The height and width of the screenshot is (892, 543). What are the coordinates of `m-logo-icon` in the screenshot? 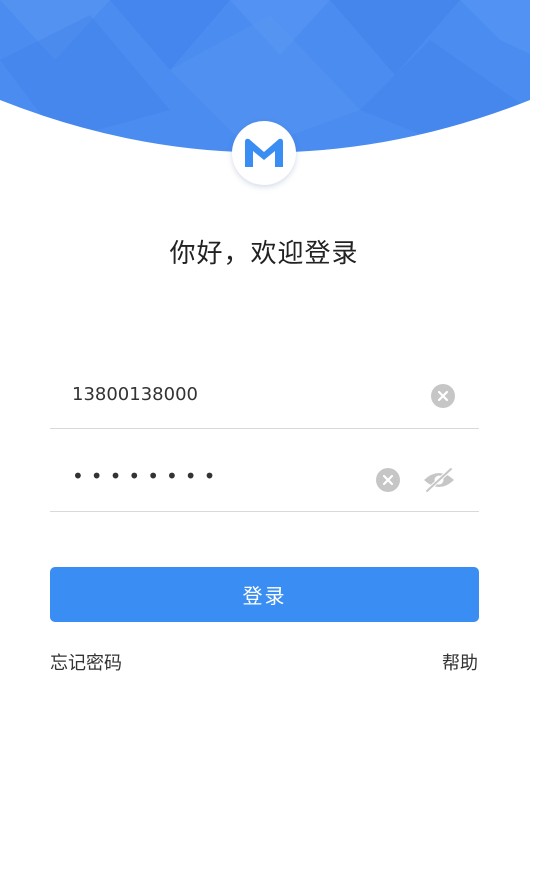 It's located at (264, 152).